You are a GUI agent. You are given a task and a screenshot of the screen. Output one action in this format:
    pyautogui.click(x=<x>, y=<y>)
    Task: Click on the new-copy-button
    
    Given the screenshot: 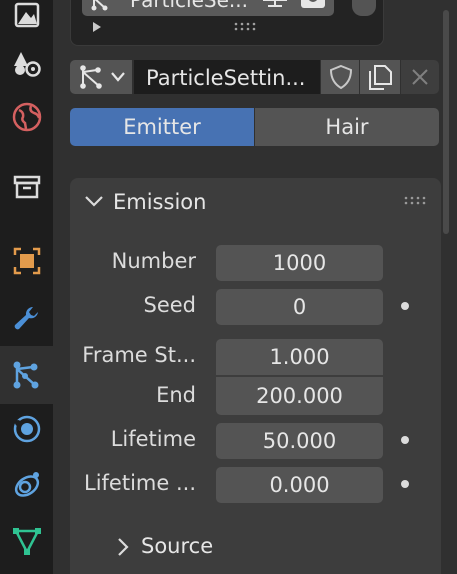 What is the action you would take?
    pyautogui.click(x=380, y=77)
    